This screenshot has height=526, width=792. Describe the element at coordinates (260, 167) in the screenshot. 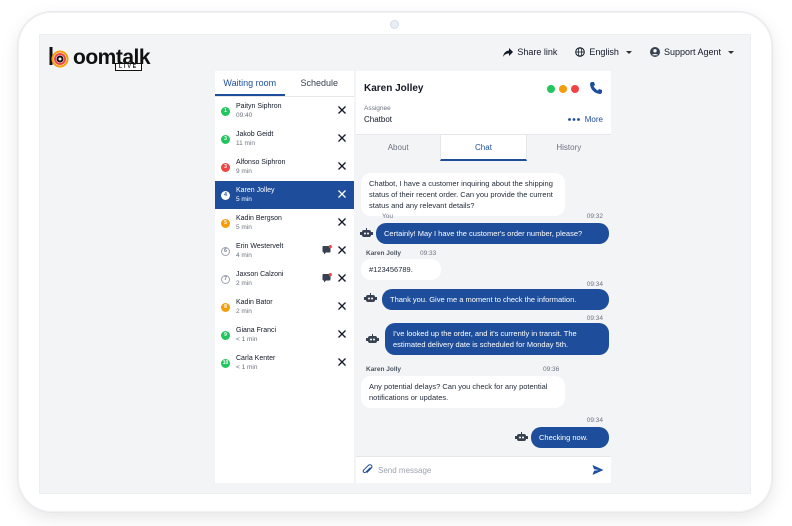

I see `queue-item-text: Alfonso Siphron 9 min` at that location.